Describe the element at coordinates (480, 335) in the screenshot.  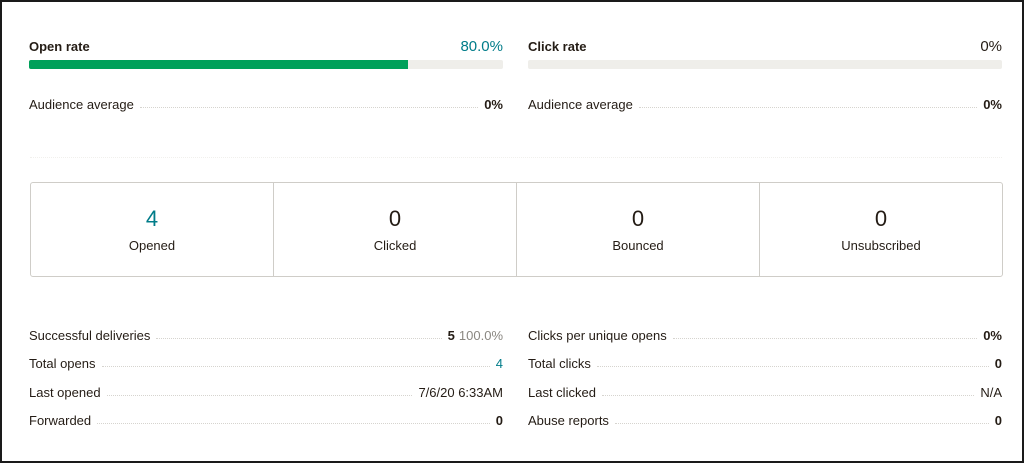
I see `stat-subvalue: 100.0%` at that location.